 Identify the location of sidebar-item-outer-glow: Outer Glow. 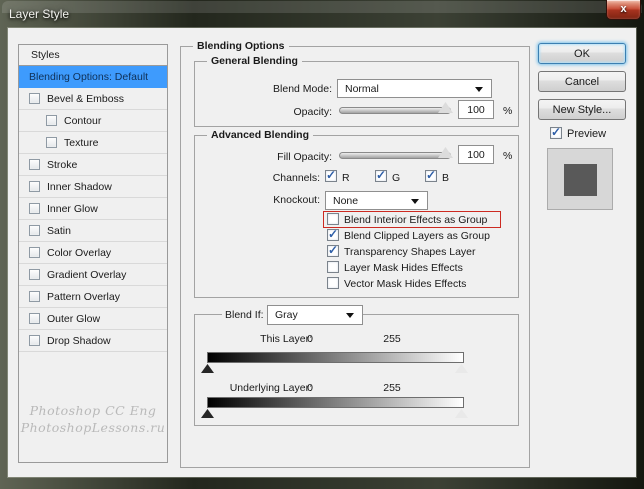
(93, 319).